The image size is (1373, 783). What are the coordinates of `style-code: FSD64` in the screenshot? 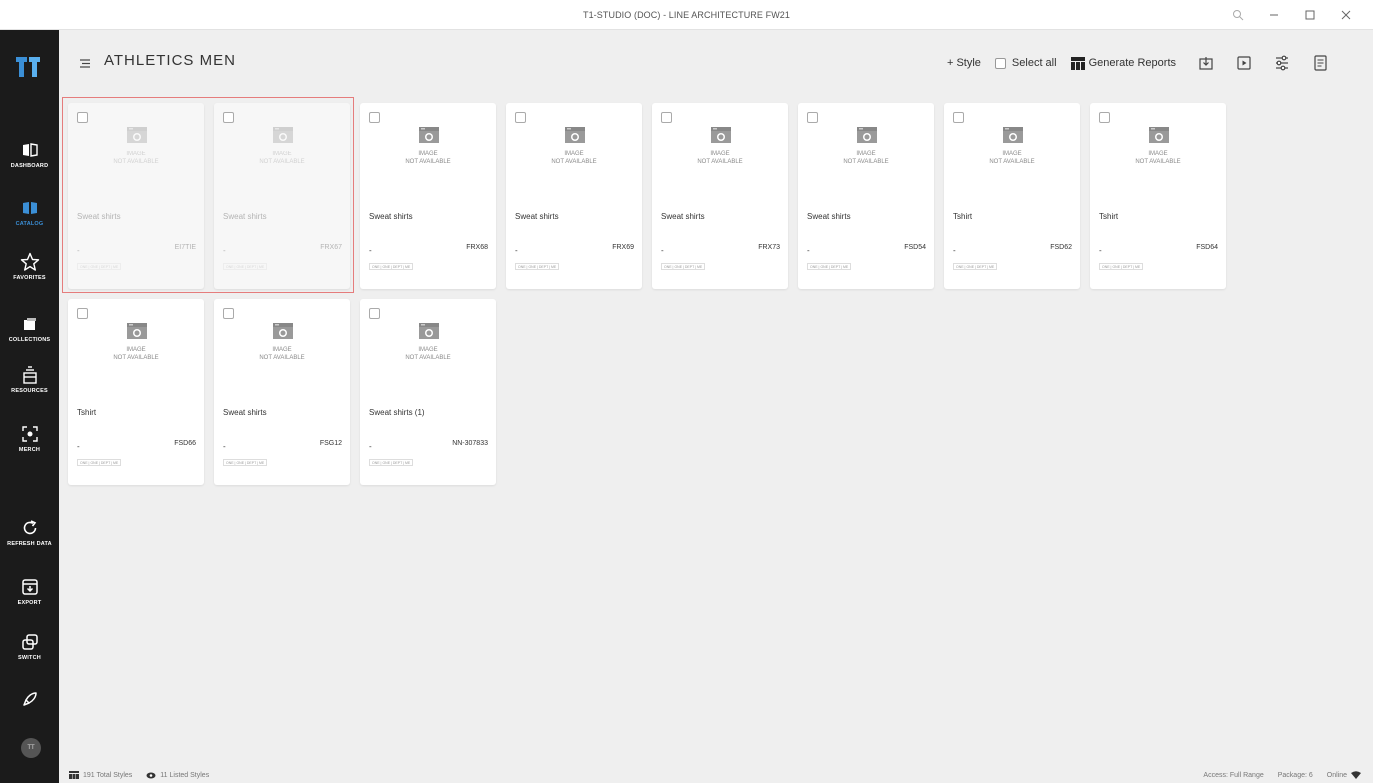 It's located at (1207, 247).